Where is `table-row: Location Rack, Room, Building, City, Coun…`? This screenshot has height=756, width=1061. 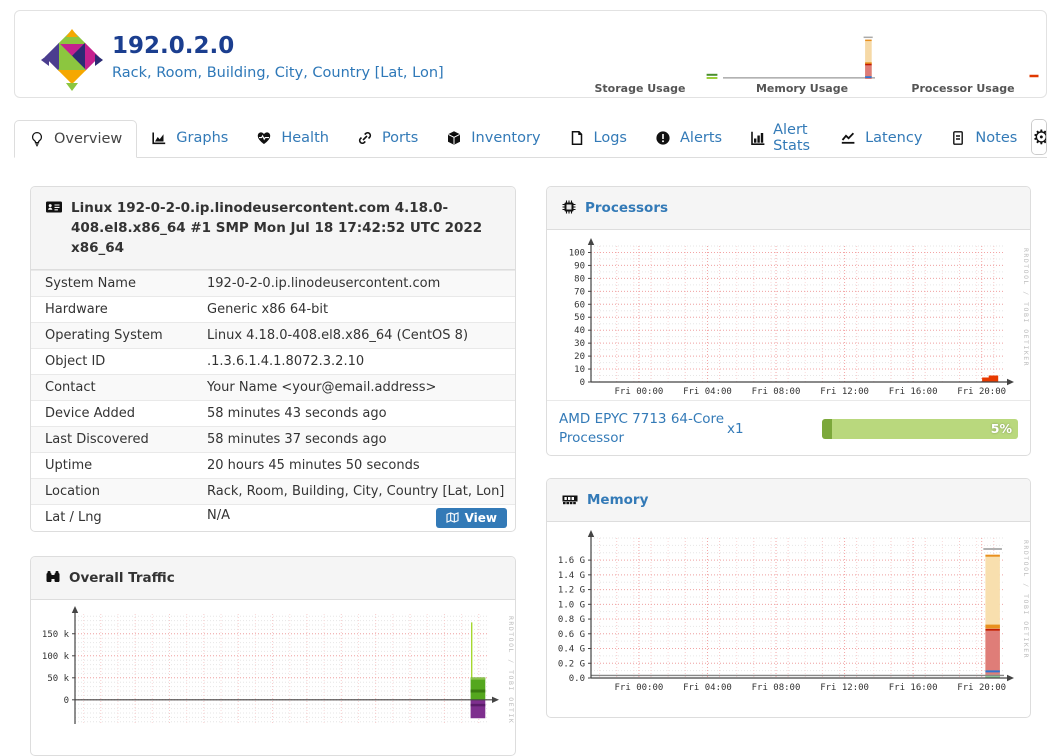 table-row: Location Rack, Room, Building, City, Coun… is located at coordinates (273, 491).